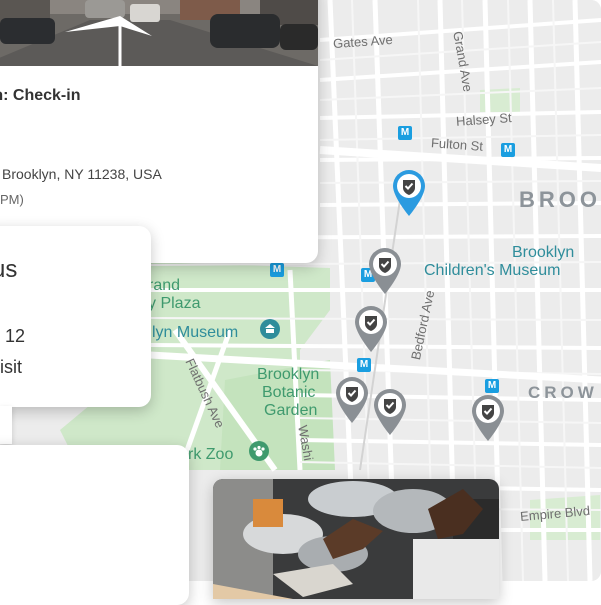 This screenshot has height=605, width=601. What do you see at coordinates (94, 525) in the screenshot?
I see `info-card` at bounding box center [94, 525].